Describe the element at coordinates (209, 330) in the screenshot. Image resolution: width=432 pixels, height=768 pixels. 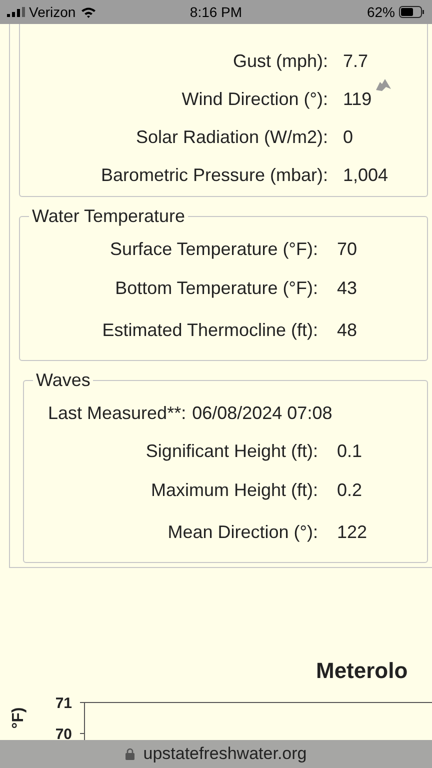
I see `field-label: Estimated Thermocline (ft):` at that location.